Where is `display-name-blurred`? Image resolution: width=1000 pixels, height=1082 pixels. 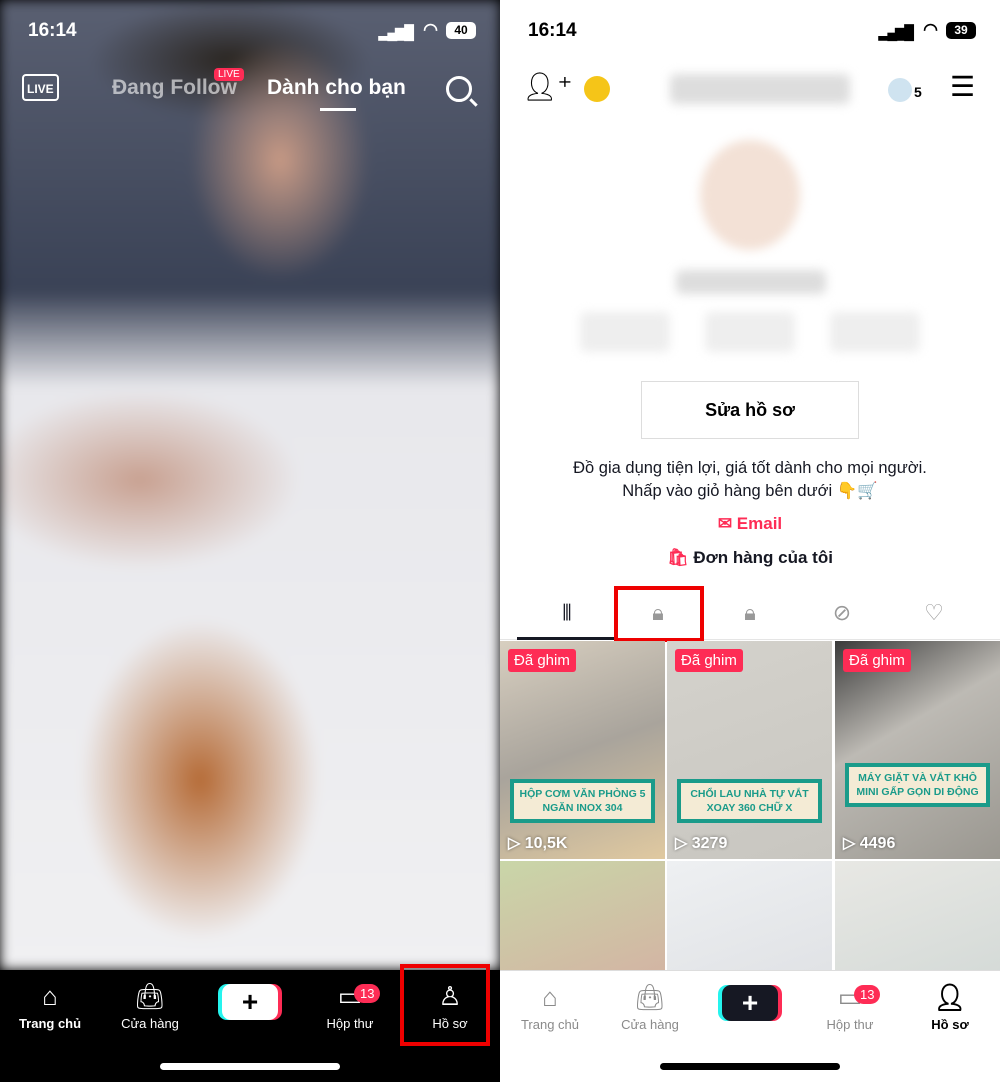
display-name-blurred is located at coordinates (751, 282).